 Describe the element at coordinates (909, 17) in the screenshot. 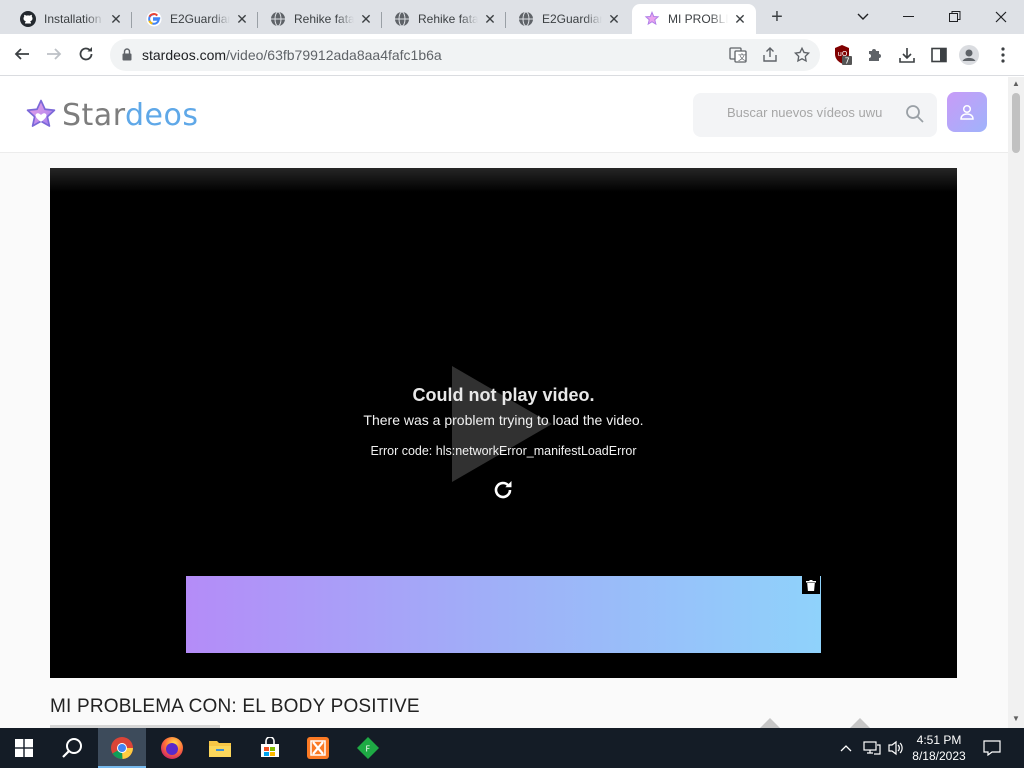

I see `minimize-button` at that location.